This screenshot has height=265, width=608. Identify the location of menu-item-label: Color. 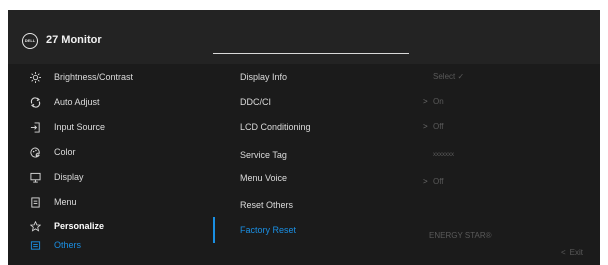
(65, 152).